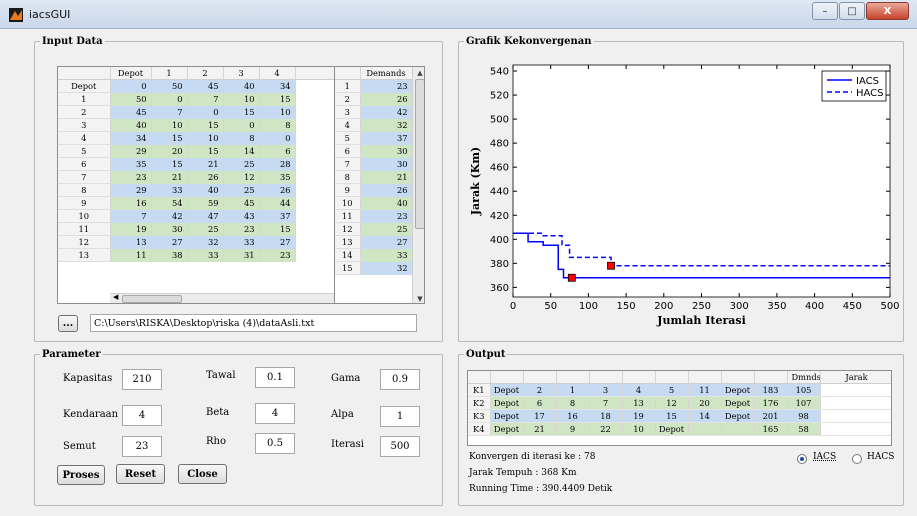  Describe the element at coordinates (241, 177) in the screenshot. I see `matrix-cell: 12` at that location.